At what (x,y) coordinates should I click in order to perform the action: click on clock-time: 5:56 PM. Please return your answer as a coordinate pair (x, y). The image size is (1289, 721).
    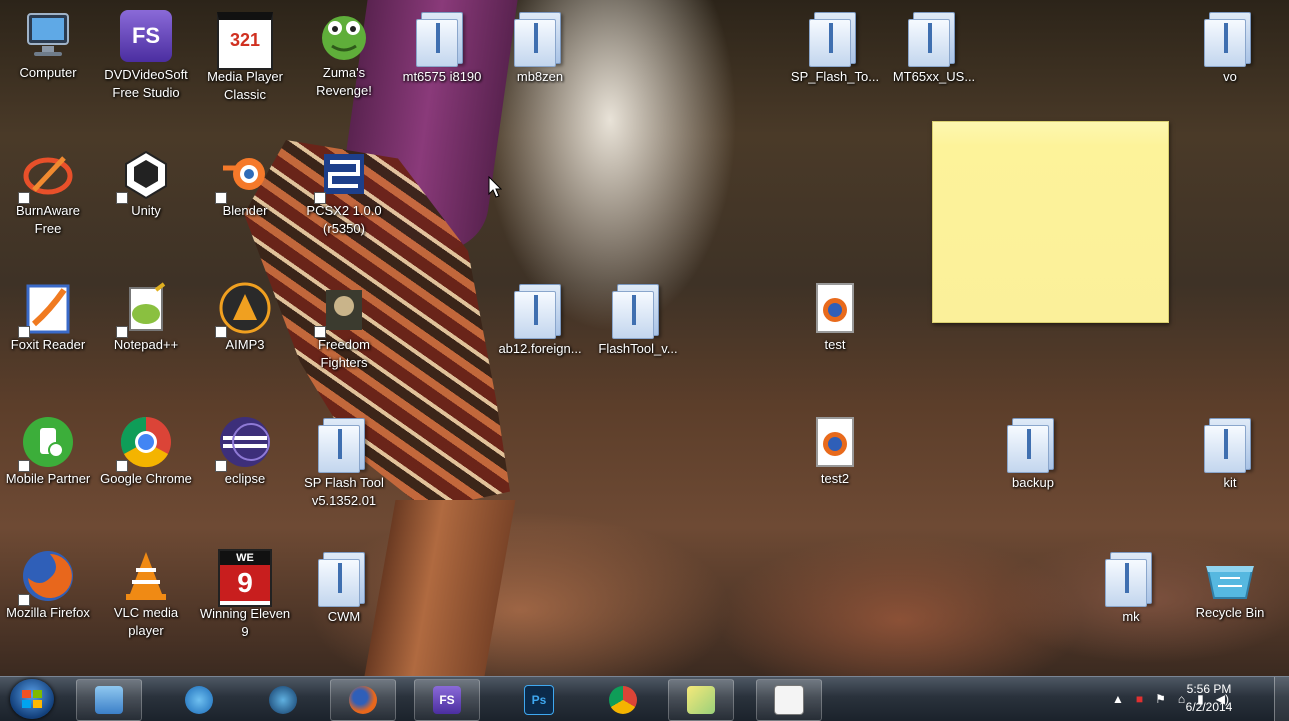
    Looking at the image, I should click on (1209, 689).